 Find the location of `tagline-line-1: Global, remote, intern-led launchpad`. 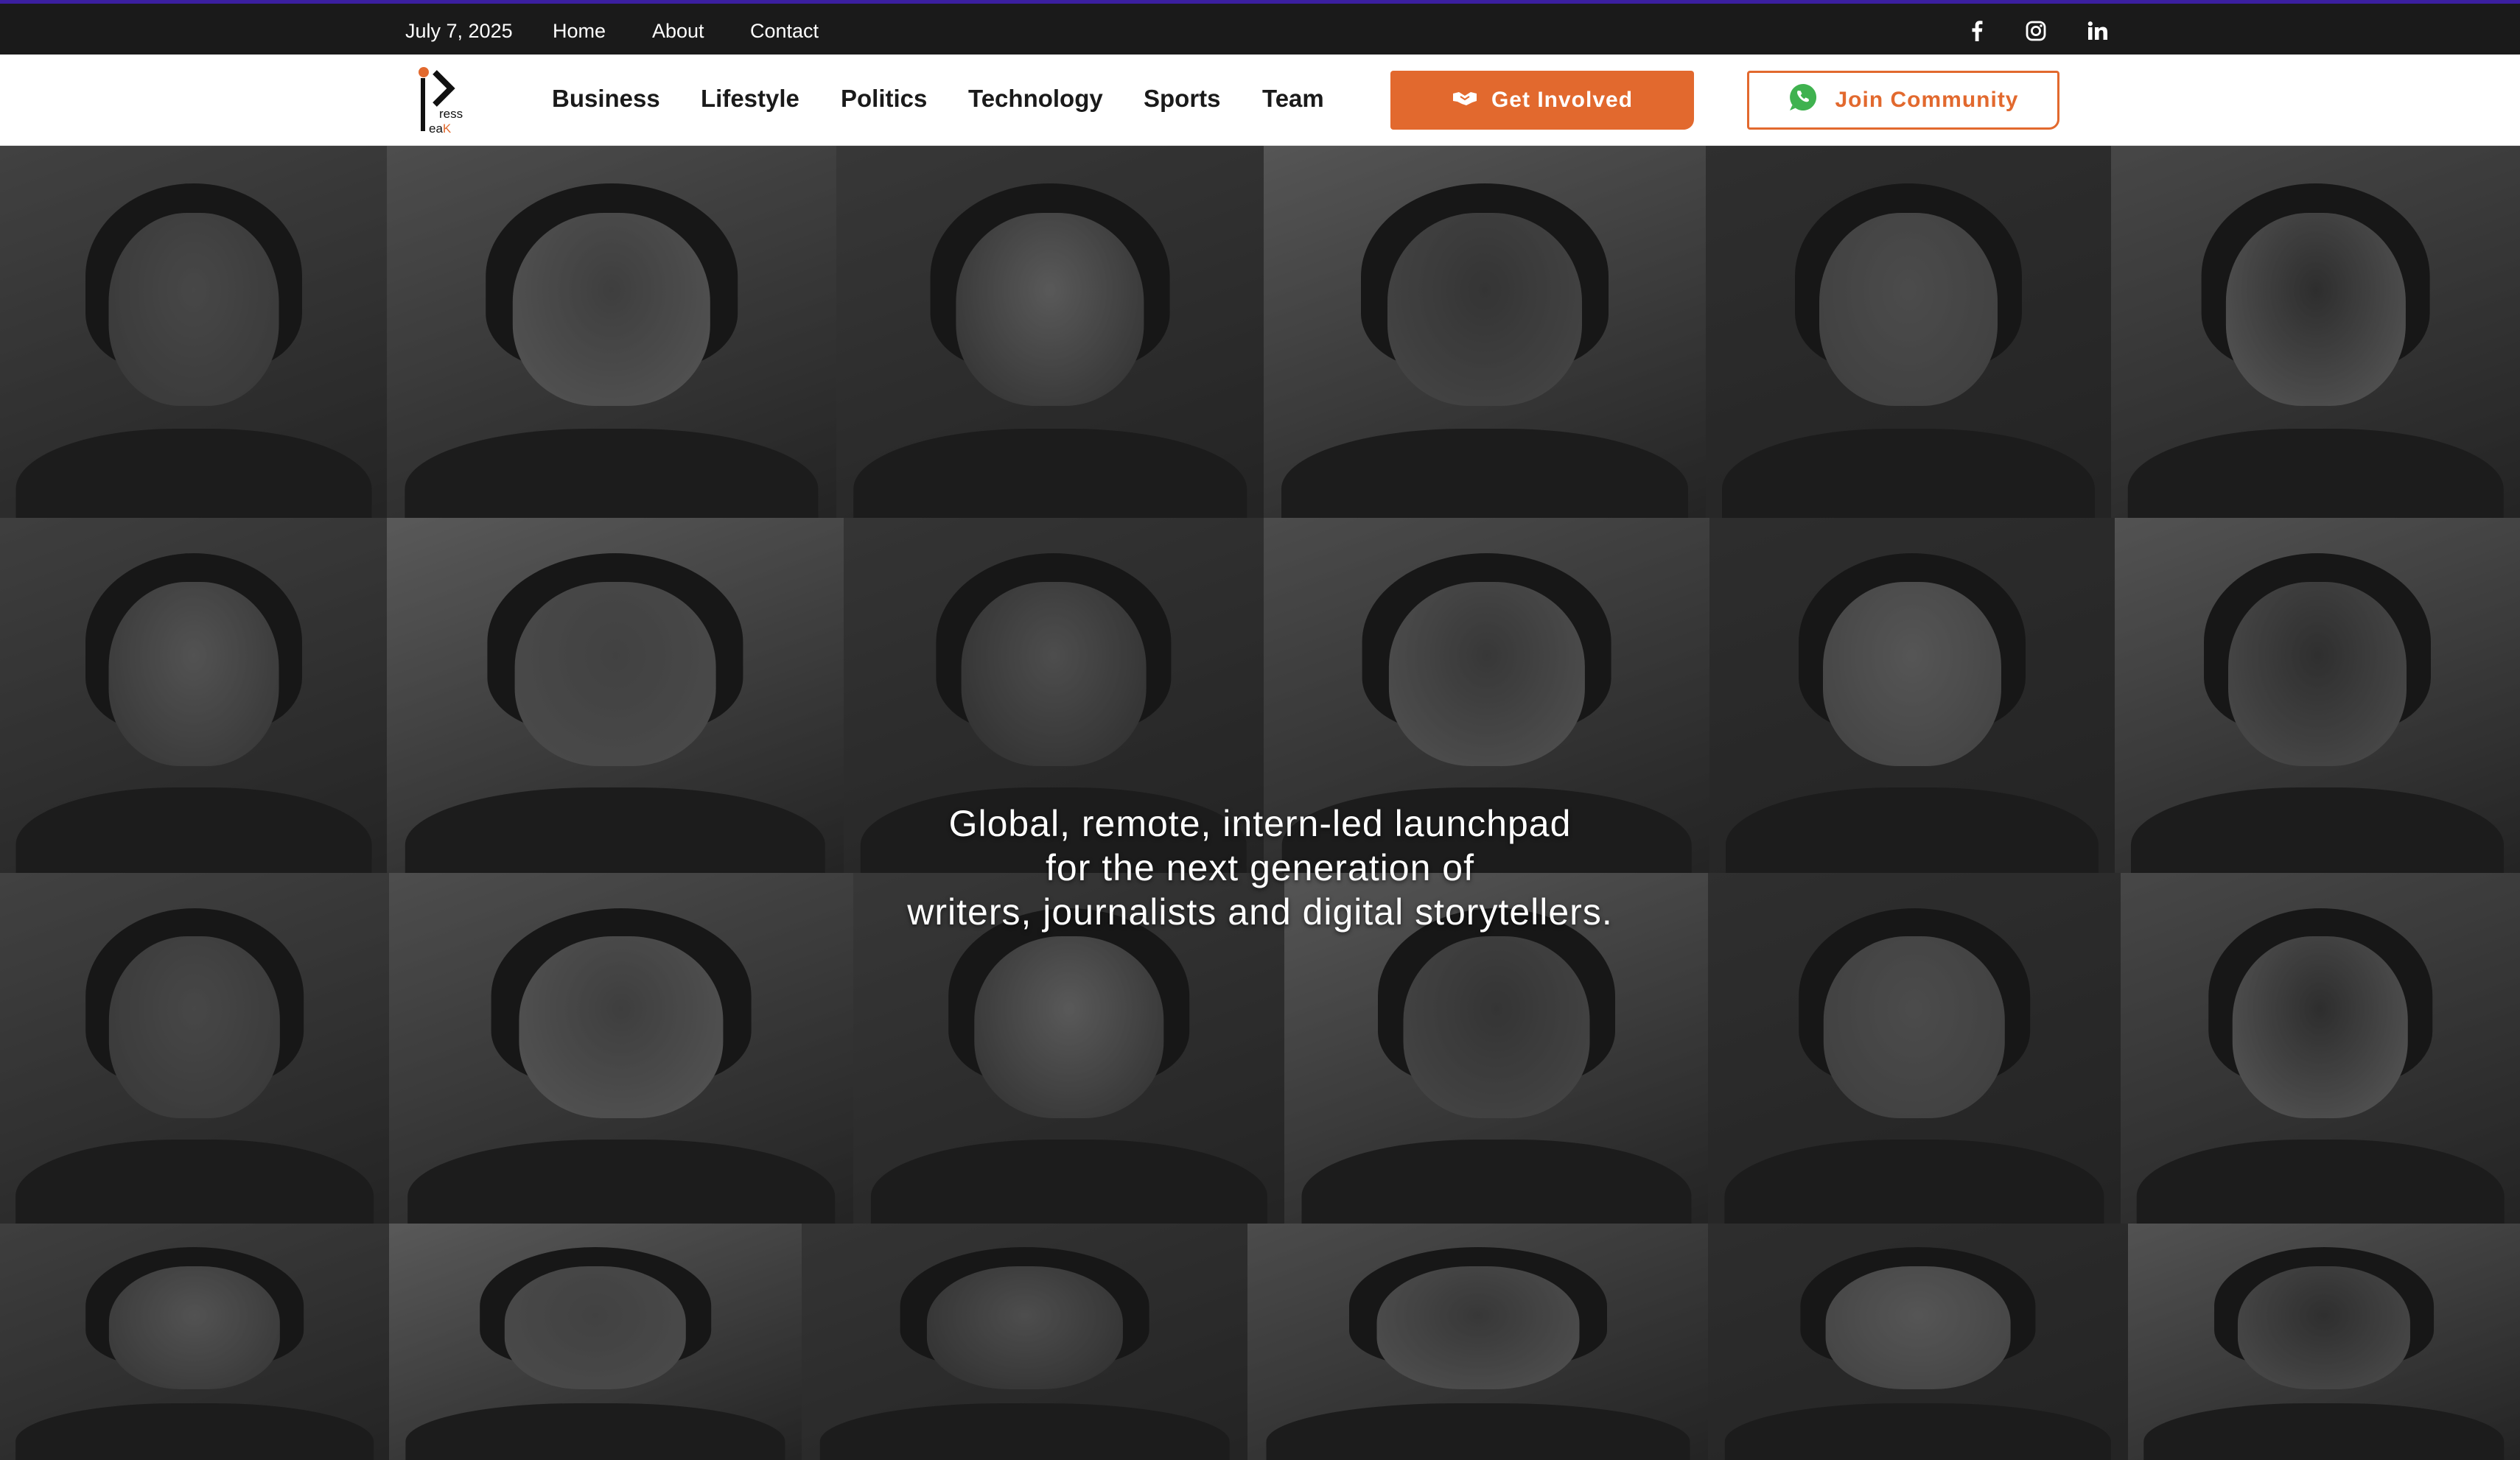

tagline-line-1: Global, remote, intern-led launchpad is located at coordinates (1260, 823).